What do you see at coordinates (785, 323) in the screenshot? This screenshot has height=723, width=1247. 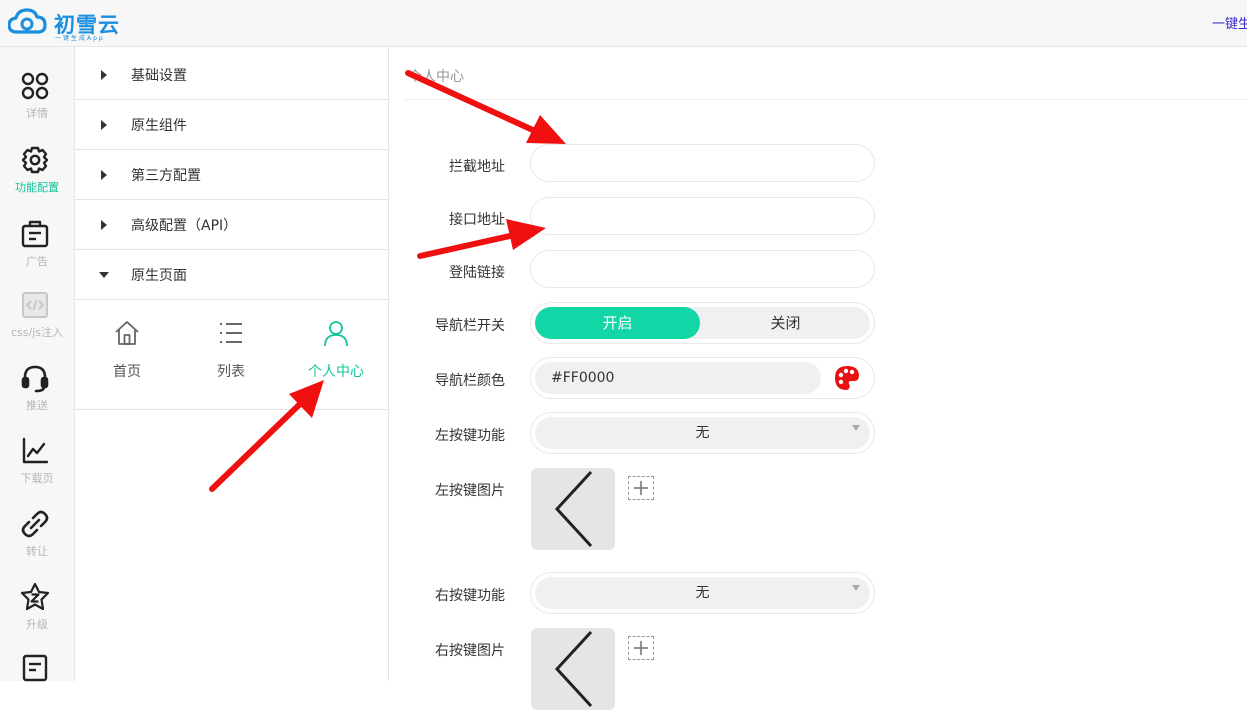 I see `switch-off-option: 关闭` at bounding box center [785, 323].